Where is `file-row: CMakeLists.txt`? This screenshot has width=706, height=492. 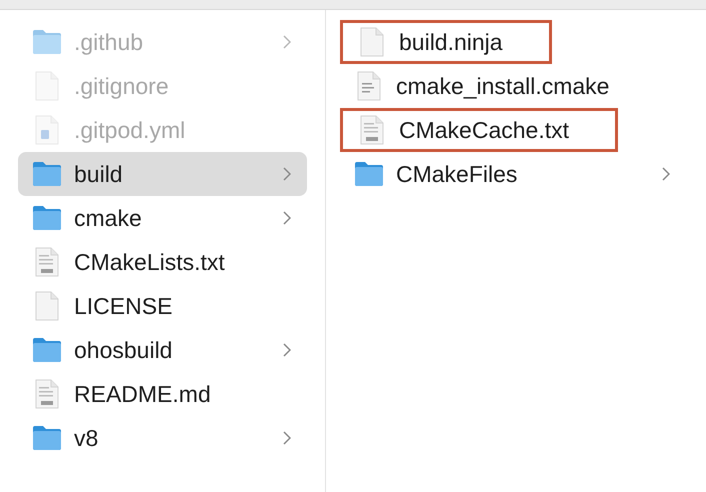
file-row: CMakeLists.txt is located at coordinates (162, 262).